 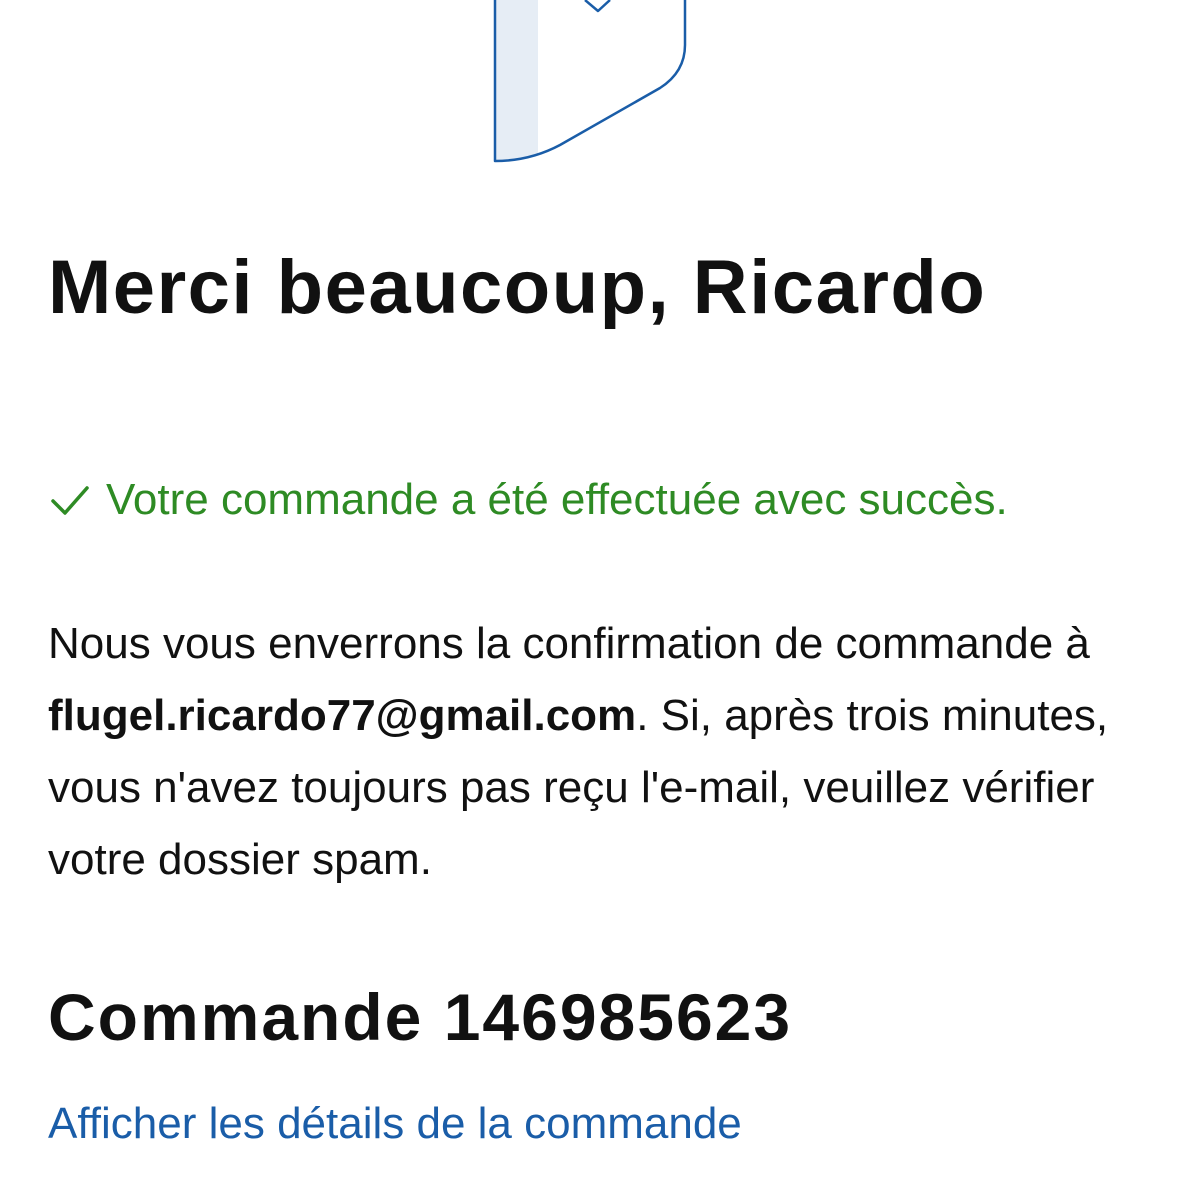 What do you see at coordinates (70, 500) in the screenshot?
I see `checkmark-icon` at bounding box center [70, 500].